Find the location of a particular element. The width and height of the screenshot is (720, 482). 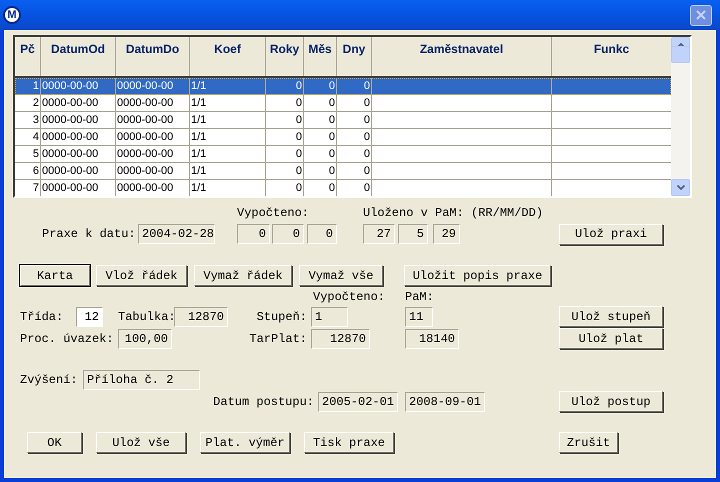

date-field: 2005-02-01 is located at coordinates (358, 402).